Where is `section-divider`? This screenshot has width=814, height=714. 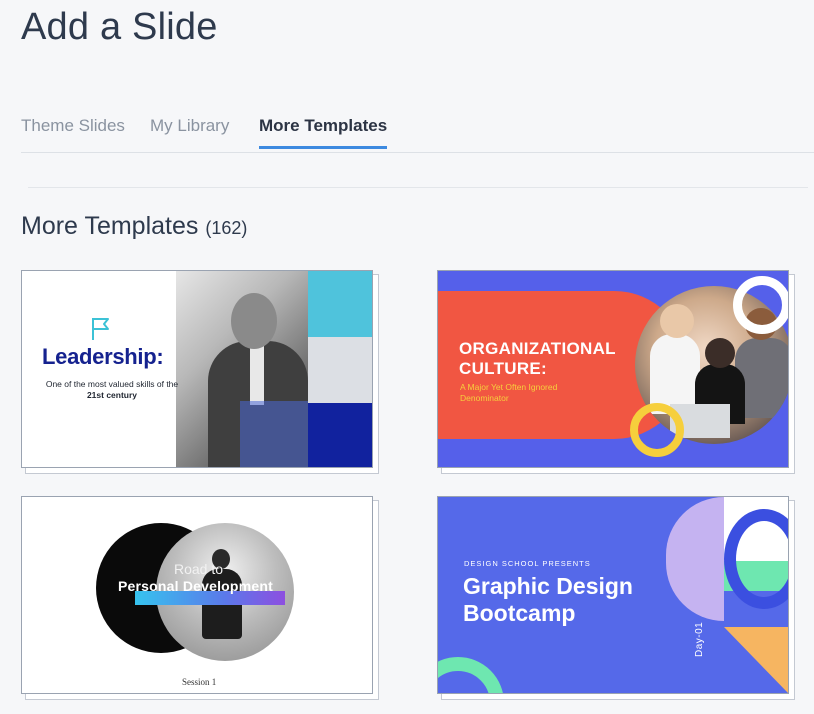
section-divider is located at coordinates (418, 187).